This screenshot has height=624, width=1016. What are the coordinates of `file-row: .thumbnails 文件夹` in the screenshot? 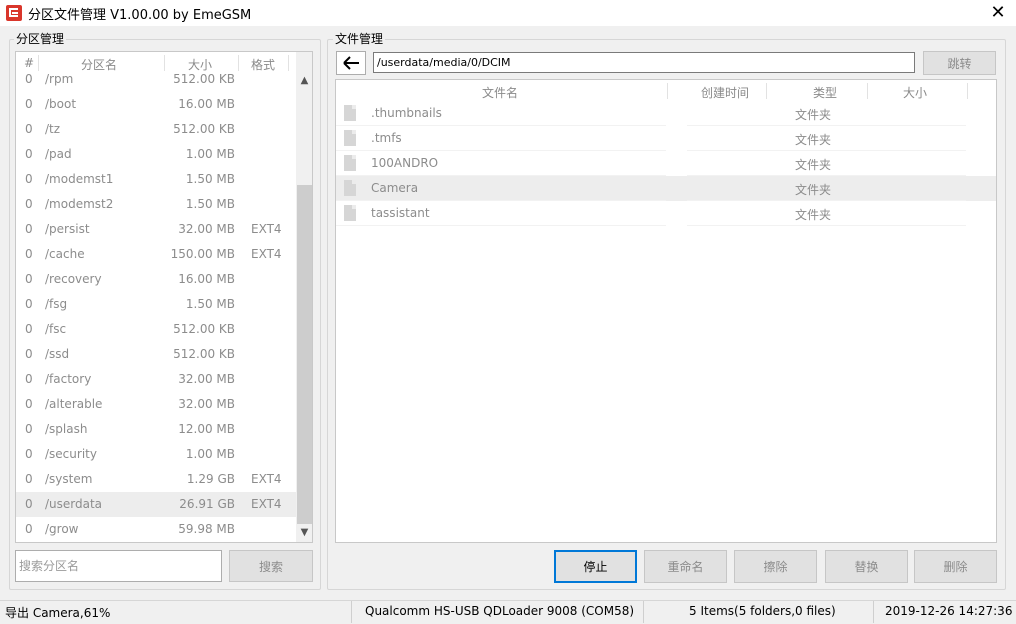 It's located at (666, 113).